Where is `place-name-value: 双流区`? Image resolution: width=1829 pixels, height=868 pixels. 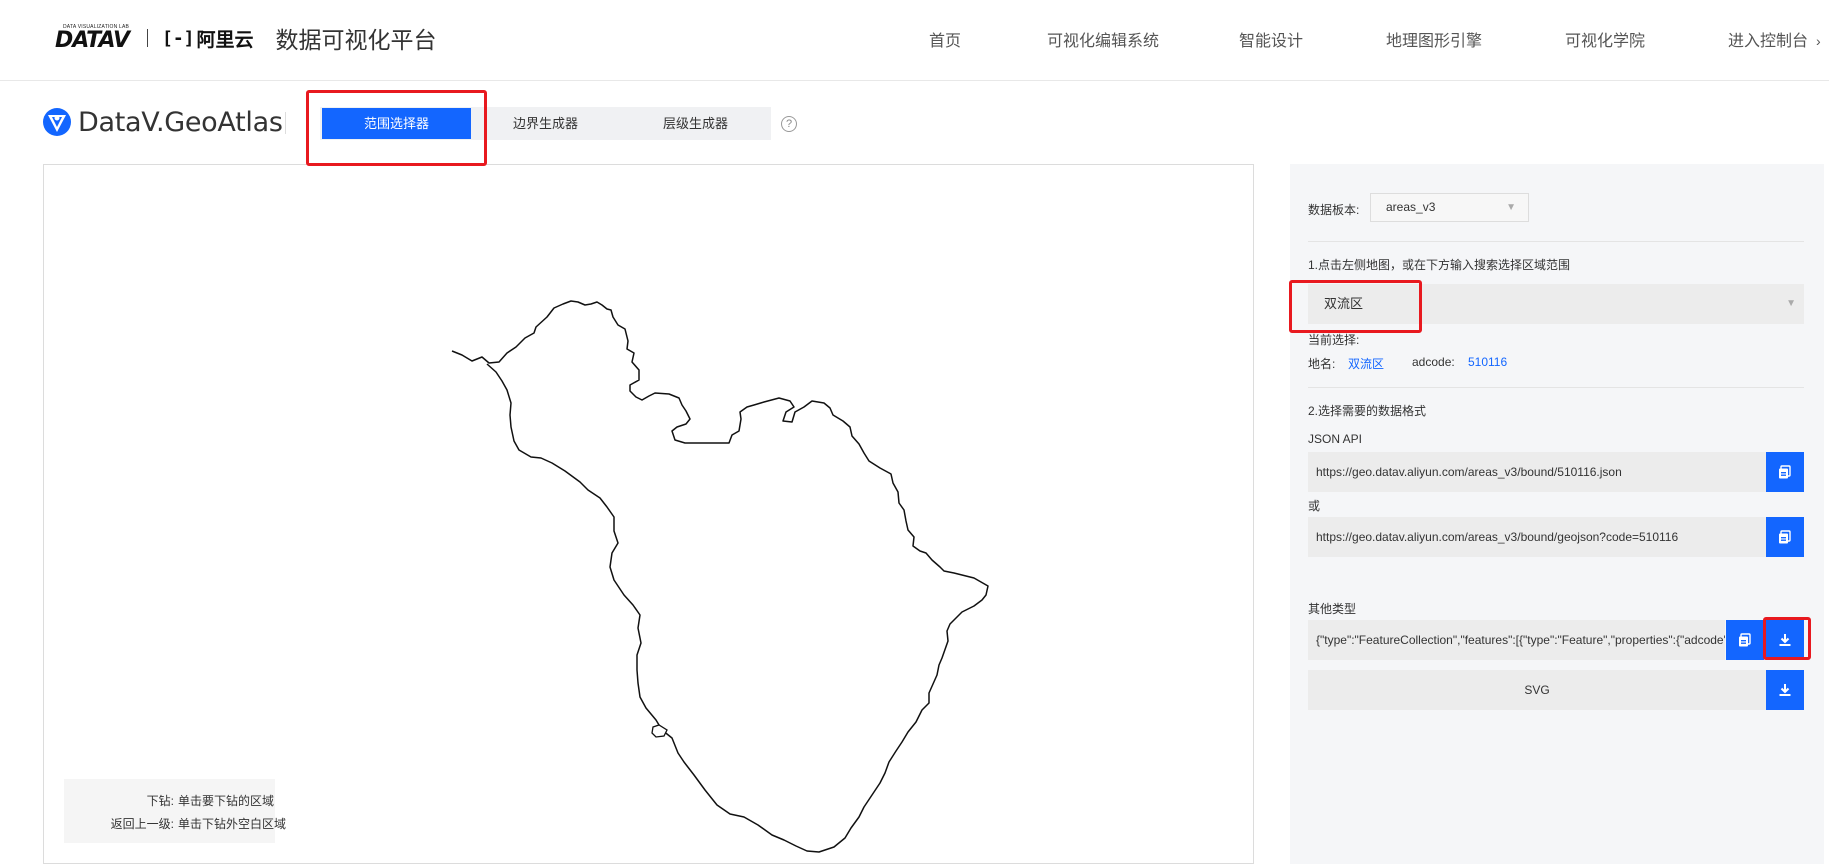
place-name-value: 双流区 is located at coordinates (1366, 363).